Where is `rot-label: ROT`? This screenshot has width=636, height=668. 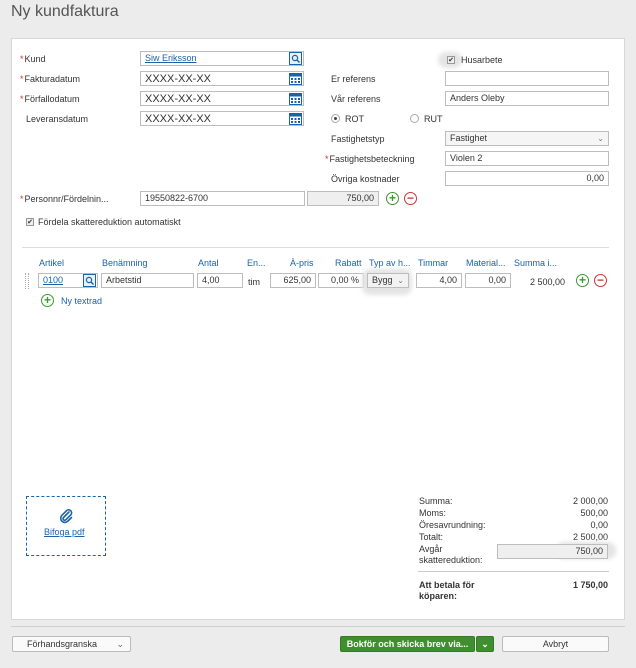
rot-label: ROT is located at coordinates (354, 119).